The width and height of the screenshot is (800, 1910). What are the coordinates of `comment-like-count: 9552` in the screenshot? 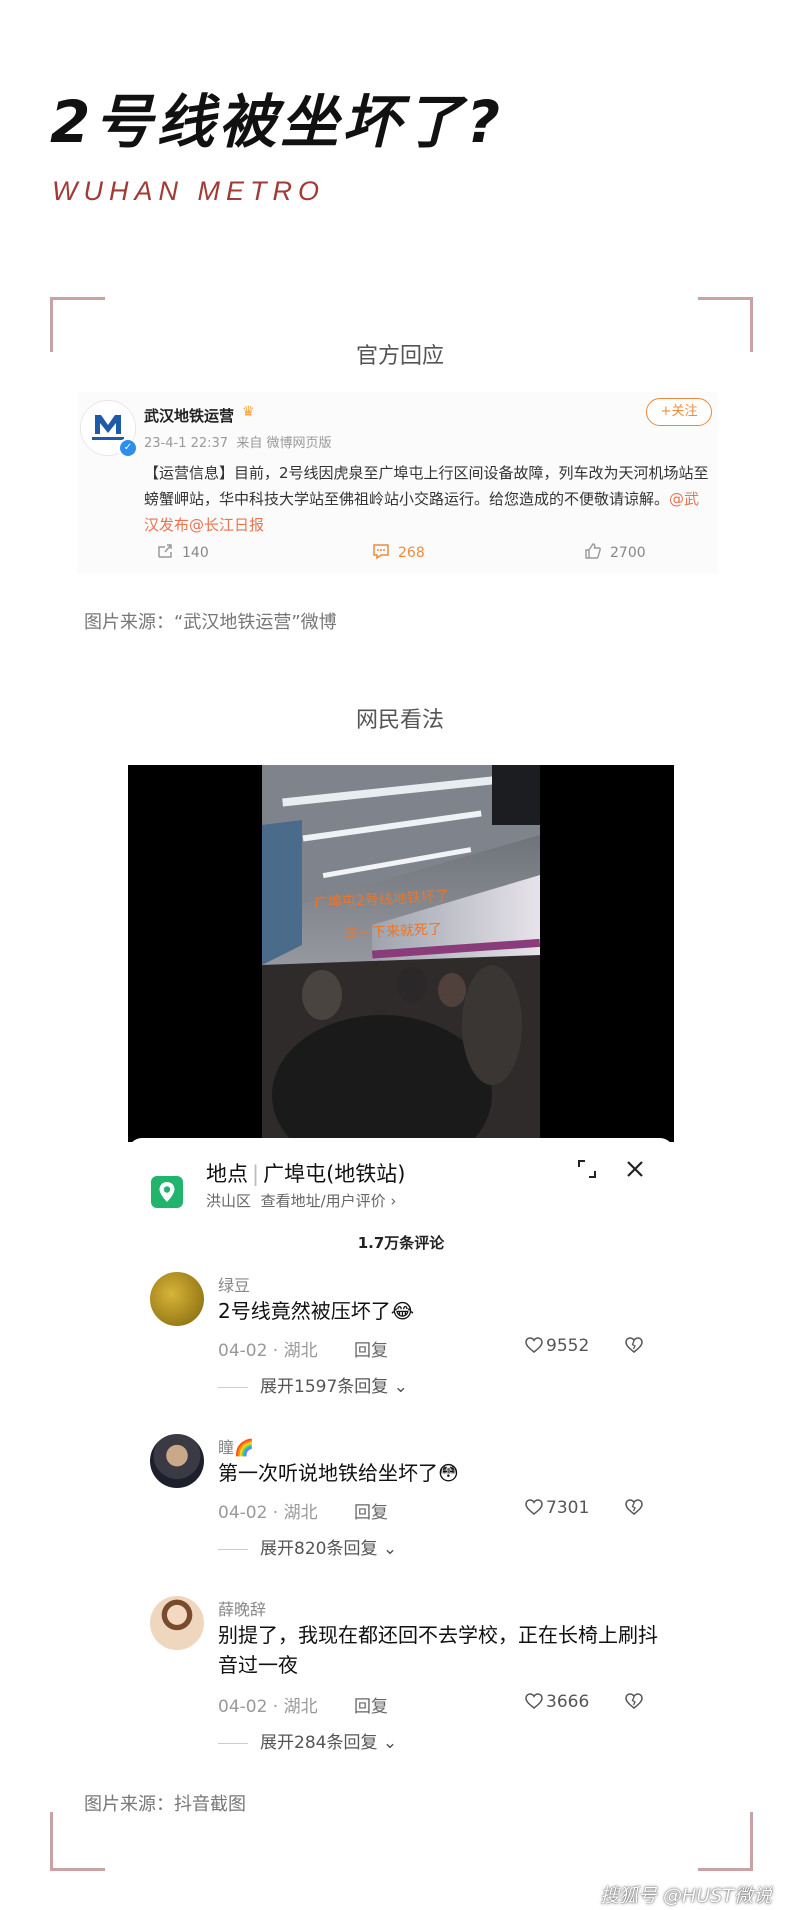 It's located at (568, 1346).